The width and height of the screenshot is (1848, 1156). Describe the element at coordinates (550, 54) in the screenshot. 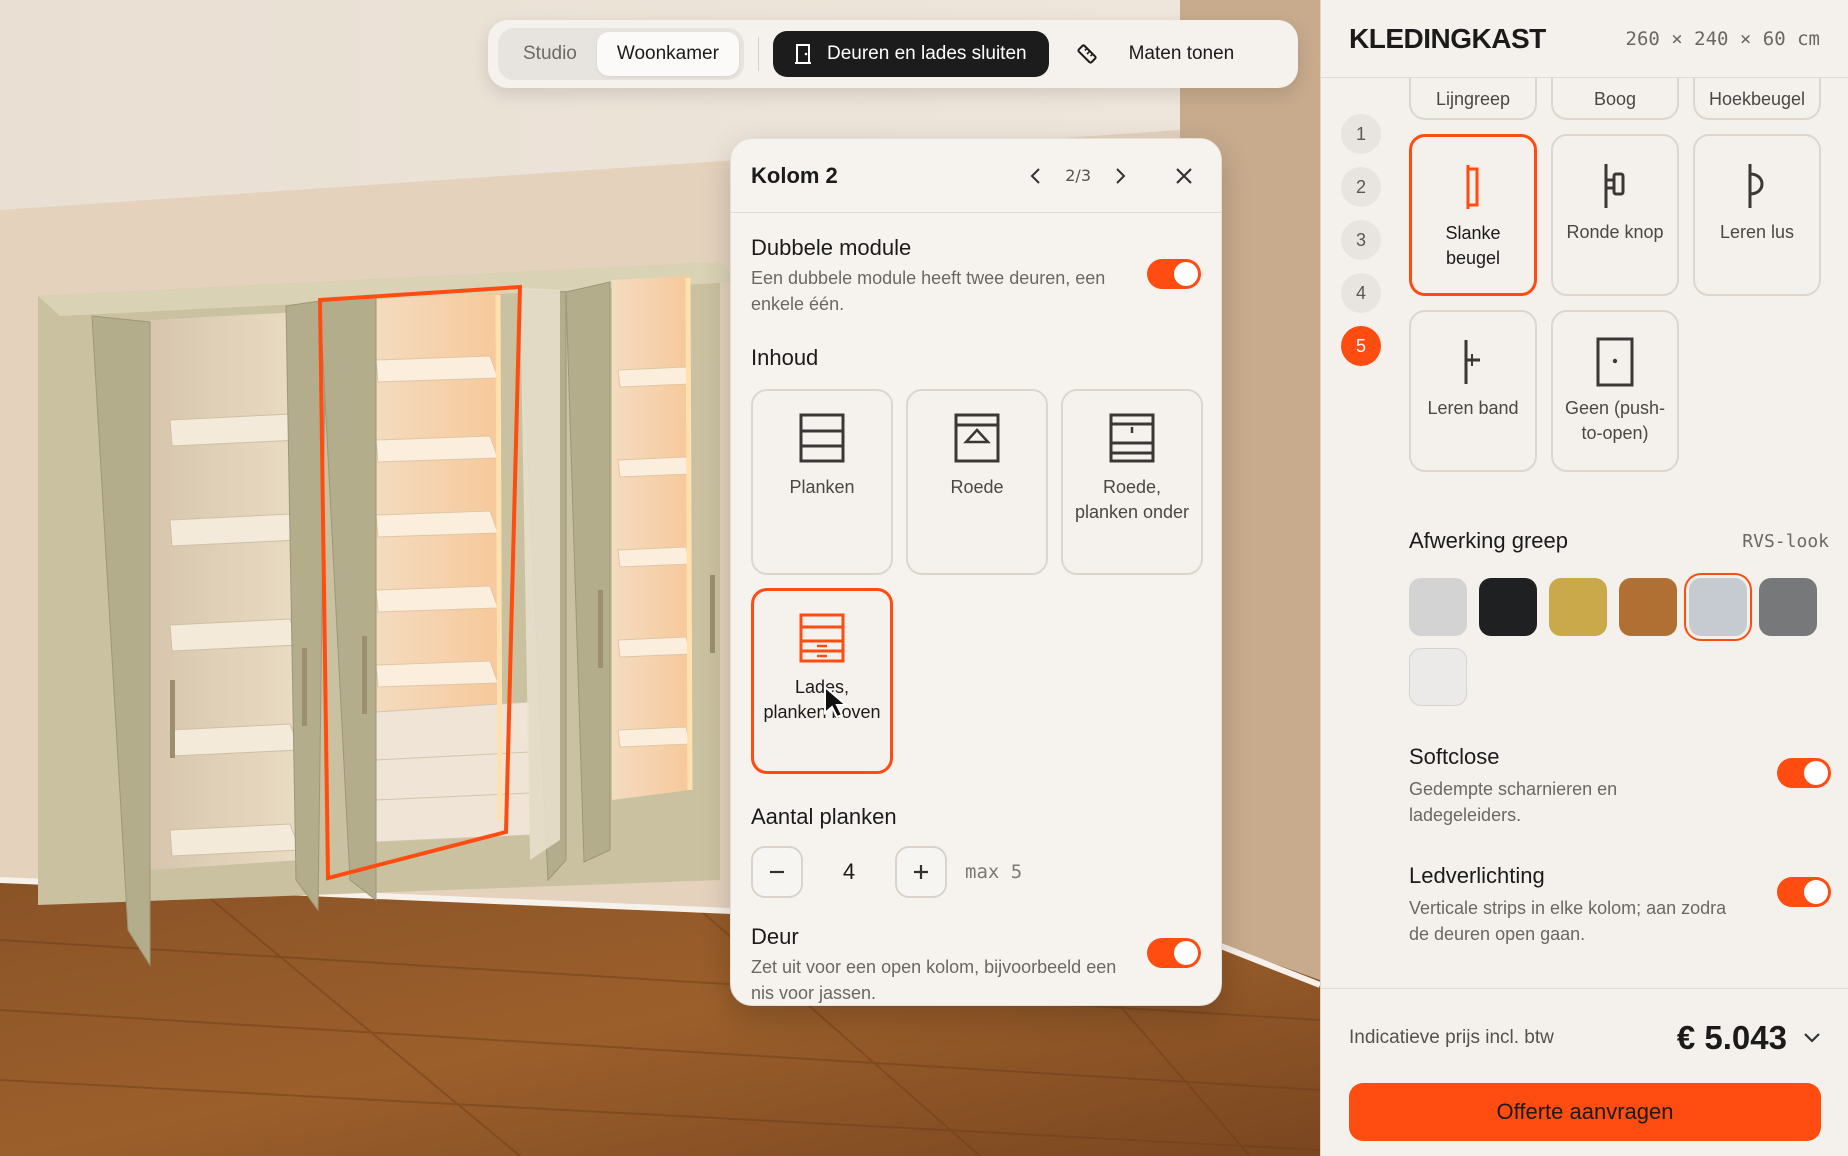

I see `scene-option-studio: Studio` at that location.